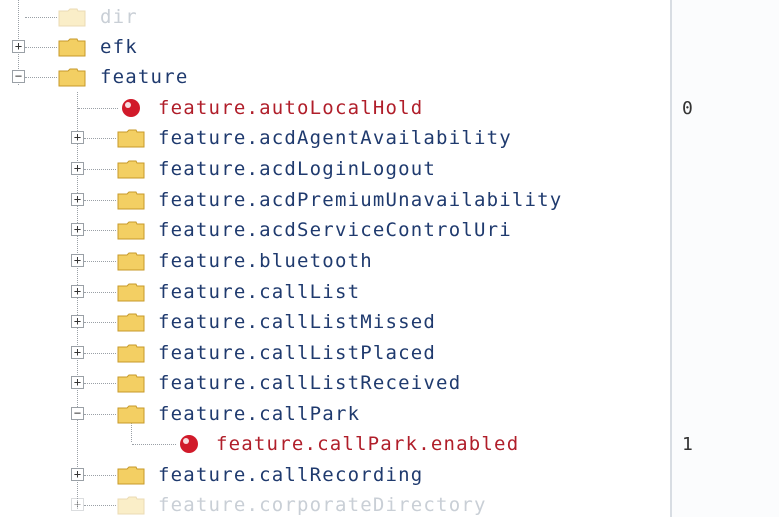  What do you see at coordinates (322, 505) in the screenshot?
I see `tree-item-label: feature.corporateDirectory` at bounding box center [322, 505].